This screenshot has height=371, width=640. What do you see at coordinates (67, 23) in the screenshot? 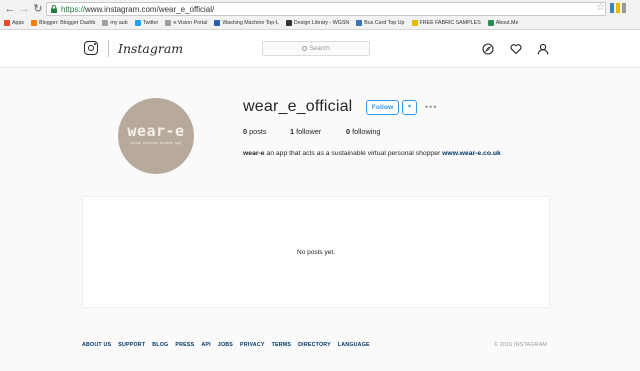
I see `bookmark-label: Blogger: Blogger Dashb` at bounding box center [67, 23].